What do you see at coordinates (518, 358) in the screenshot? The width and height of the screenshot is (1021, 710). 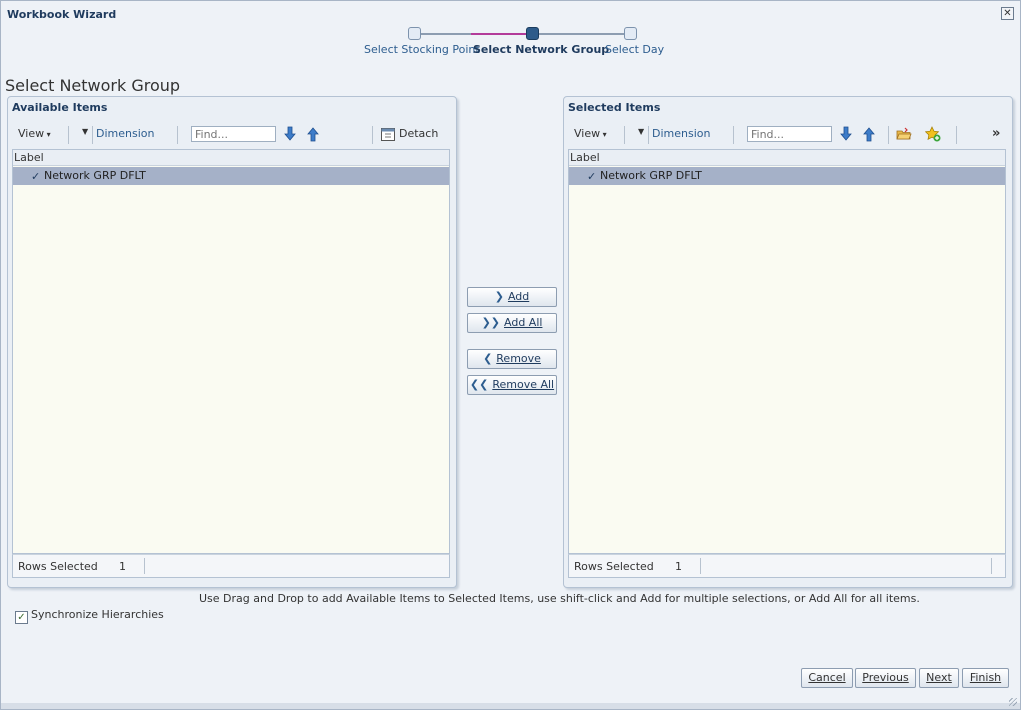 I see `remove-label: Remove` at bounding box center [518, 358].